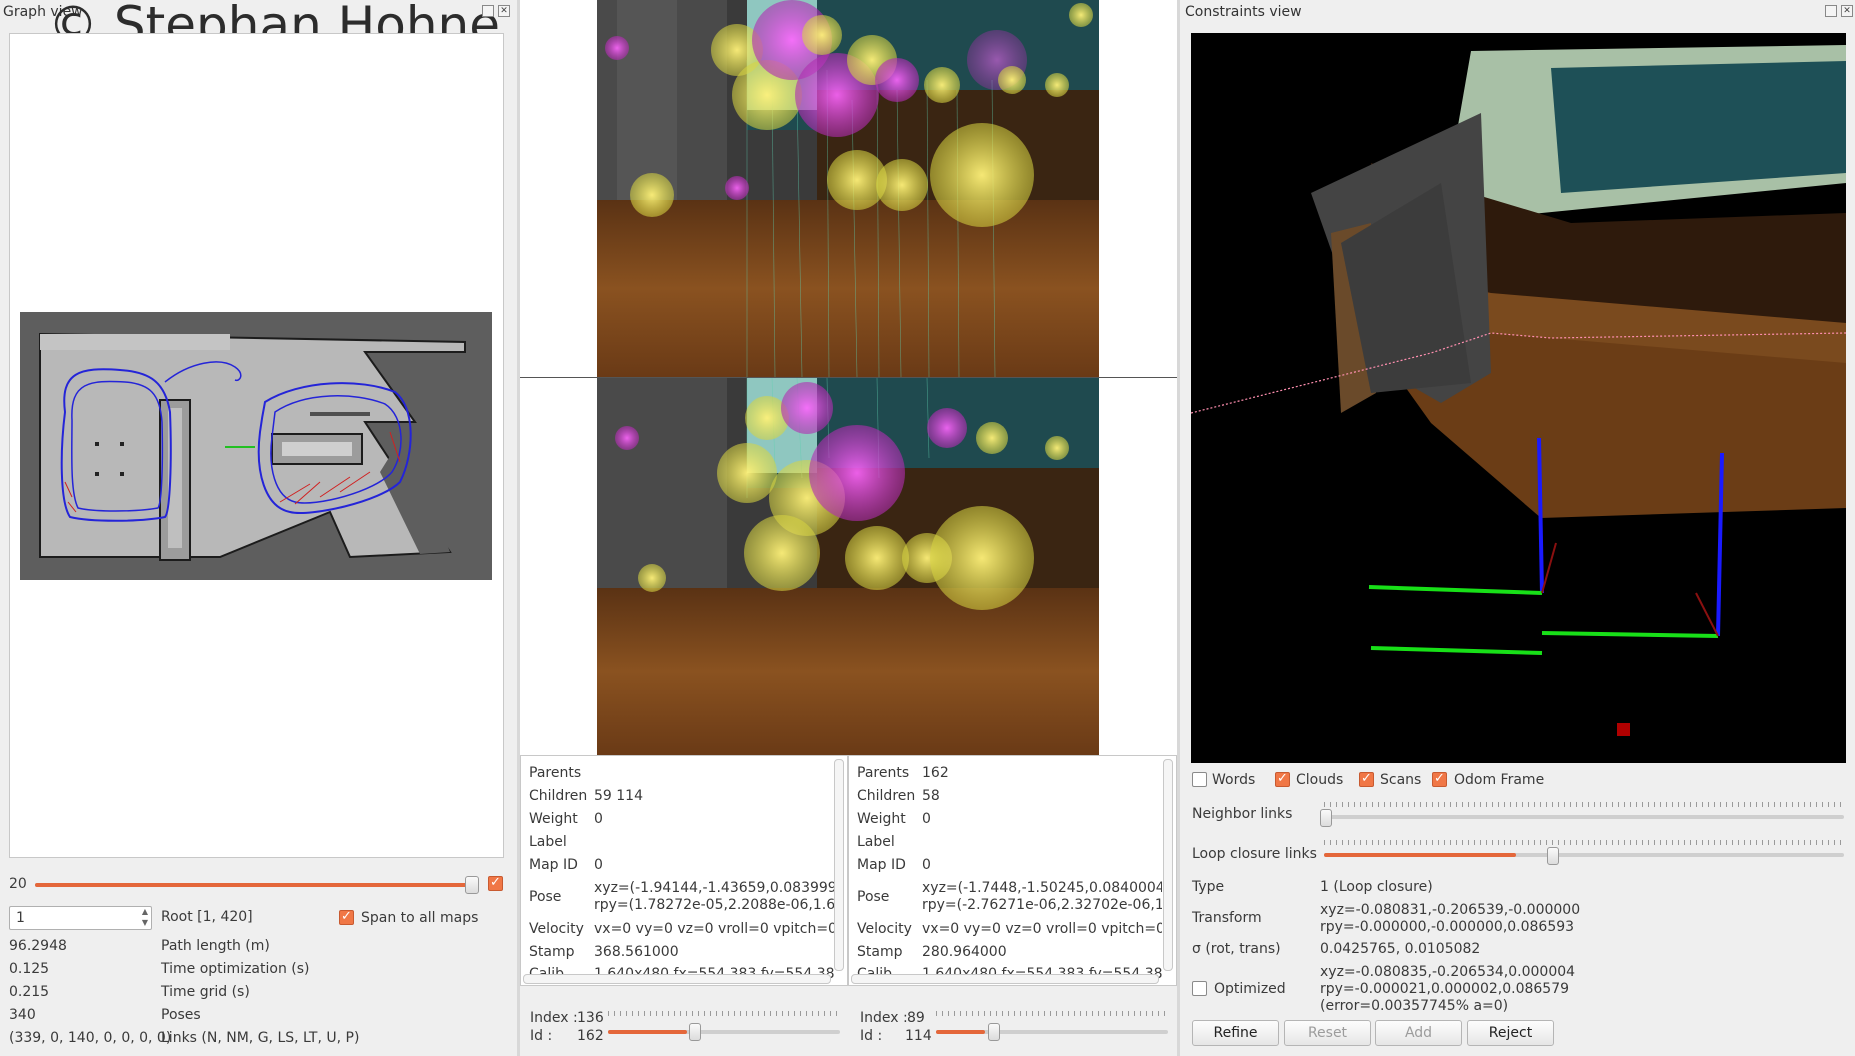  Describe the element at coordinates (714, 905) in the screenshot. I see `pose-rpy: rpy=(1.78272e-05,2.2088e-06,1.637` at that location.